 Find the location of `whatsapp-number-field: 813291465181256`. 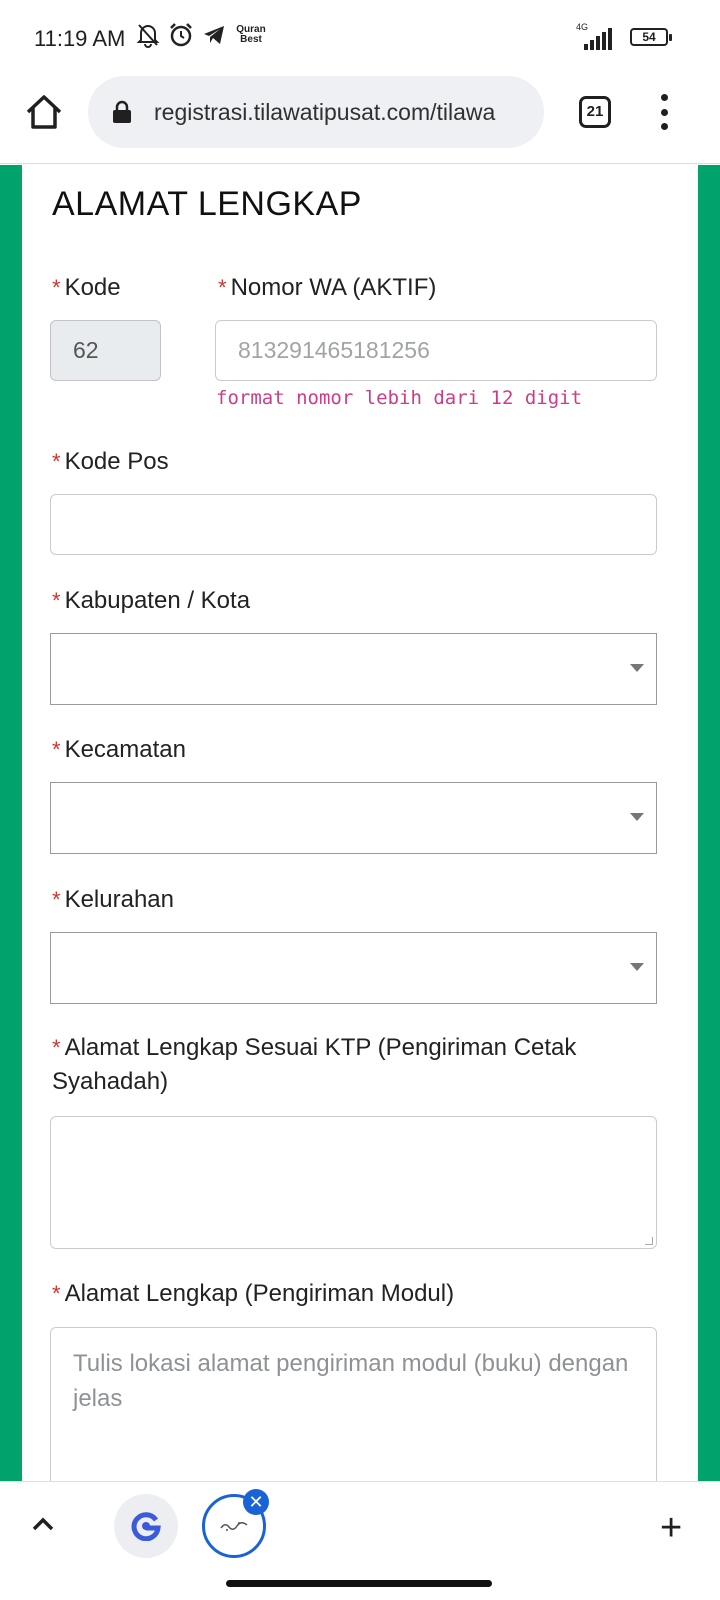

whatsapp-number-field: 813291465181256 is located at coordinates (436, 350).